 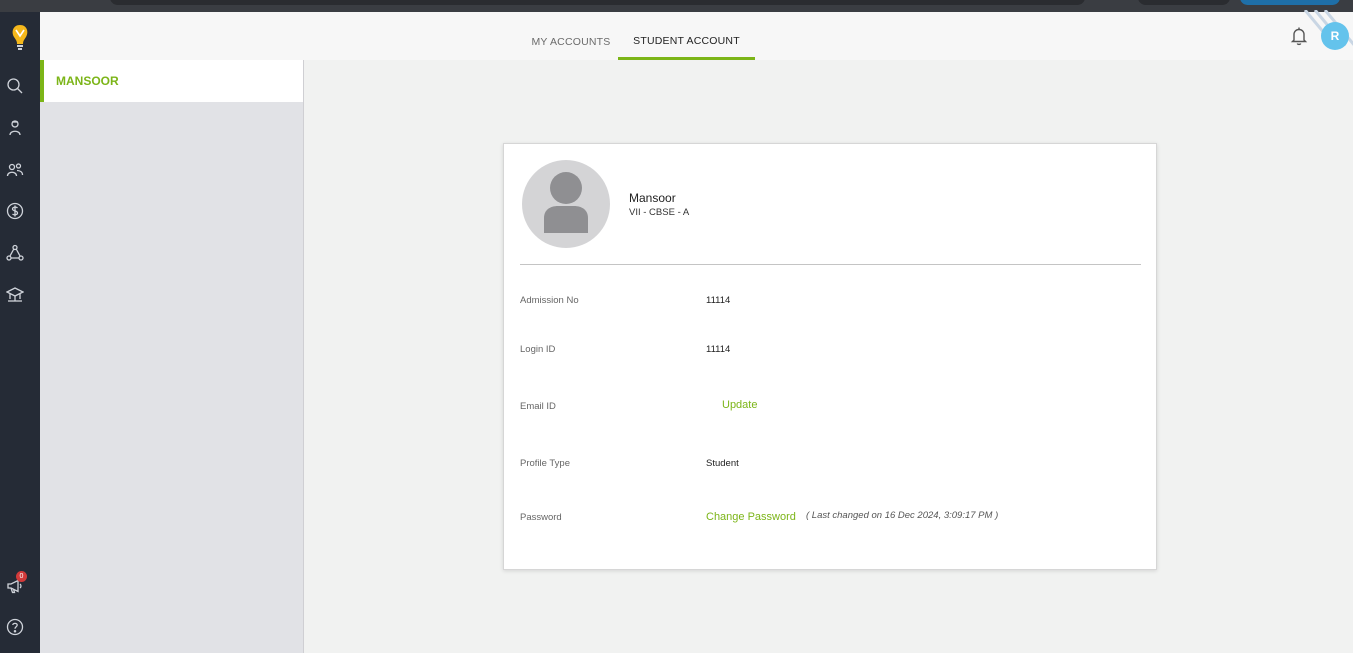 What do you see at coordinates (15, 86) in the screenshot?
I see `search-icon` at bounding box center [15, 86].